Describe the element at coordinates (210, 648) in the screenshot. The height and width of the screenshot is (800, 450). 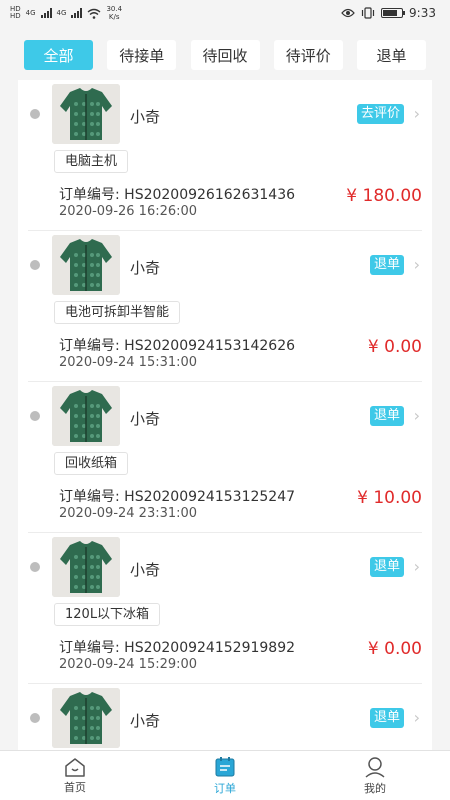
I see `order-number-value: HS20200924152919892` at that location.